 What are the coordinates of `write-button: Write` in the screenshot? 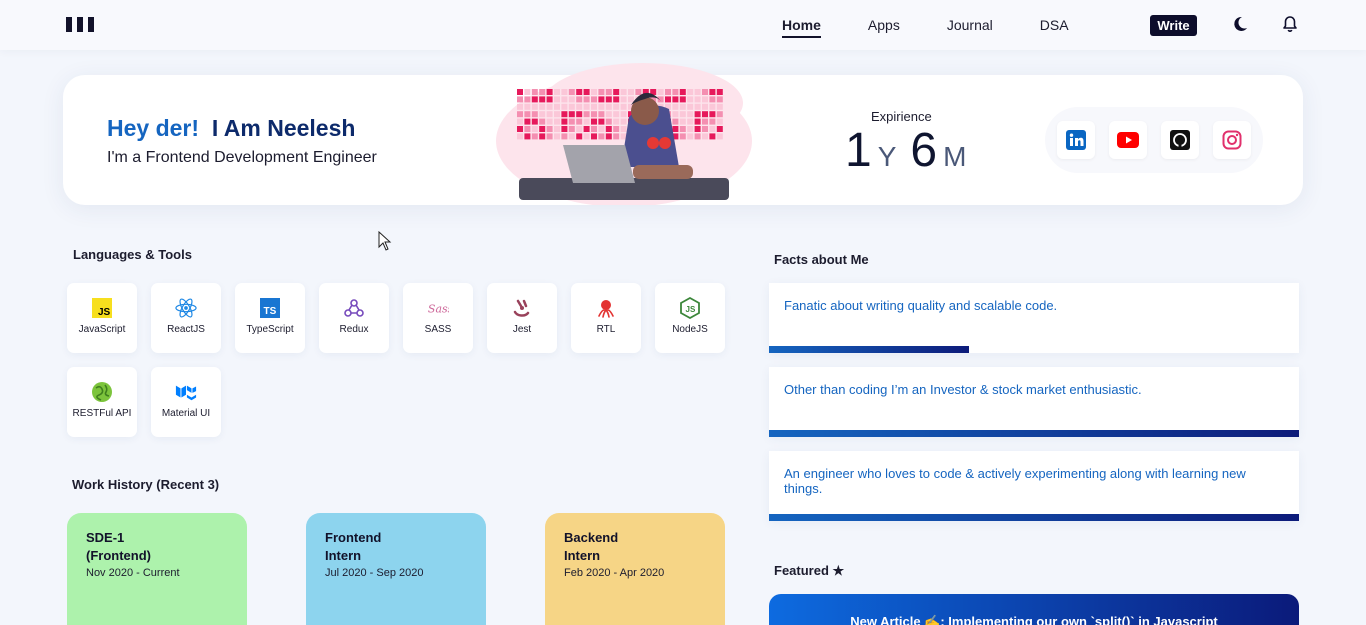 It's located at (1173, 25).